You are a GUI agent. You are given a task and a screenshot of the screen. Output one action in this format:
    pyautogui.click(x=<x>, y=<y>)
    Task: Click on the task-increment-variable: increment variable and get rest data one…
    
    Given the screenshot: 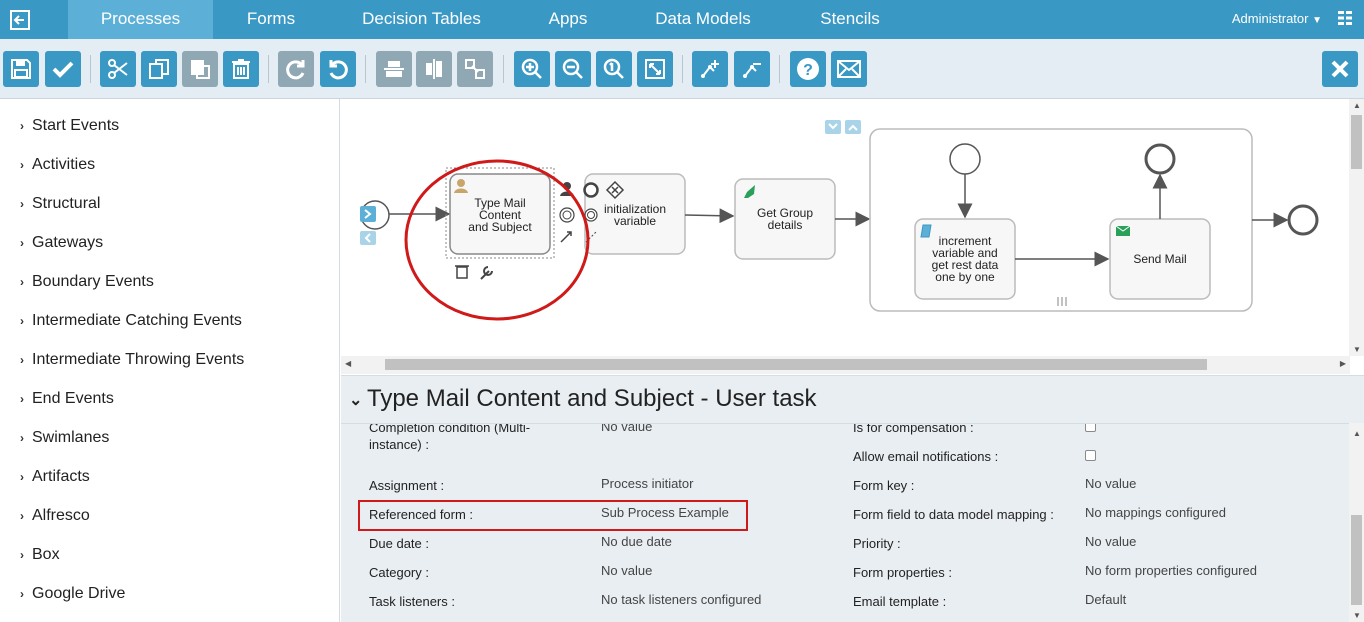 What is the action you would take?
    pyautogui.click(x=965, y=259)
    